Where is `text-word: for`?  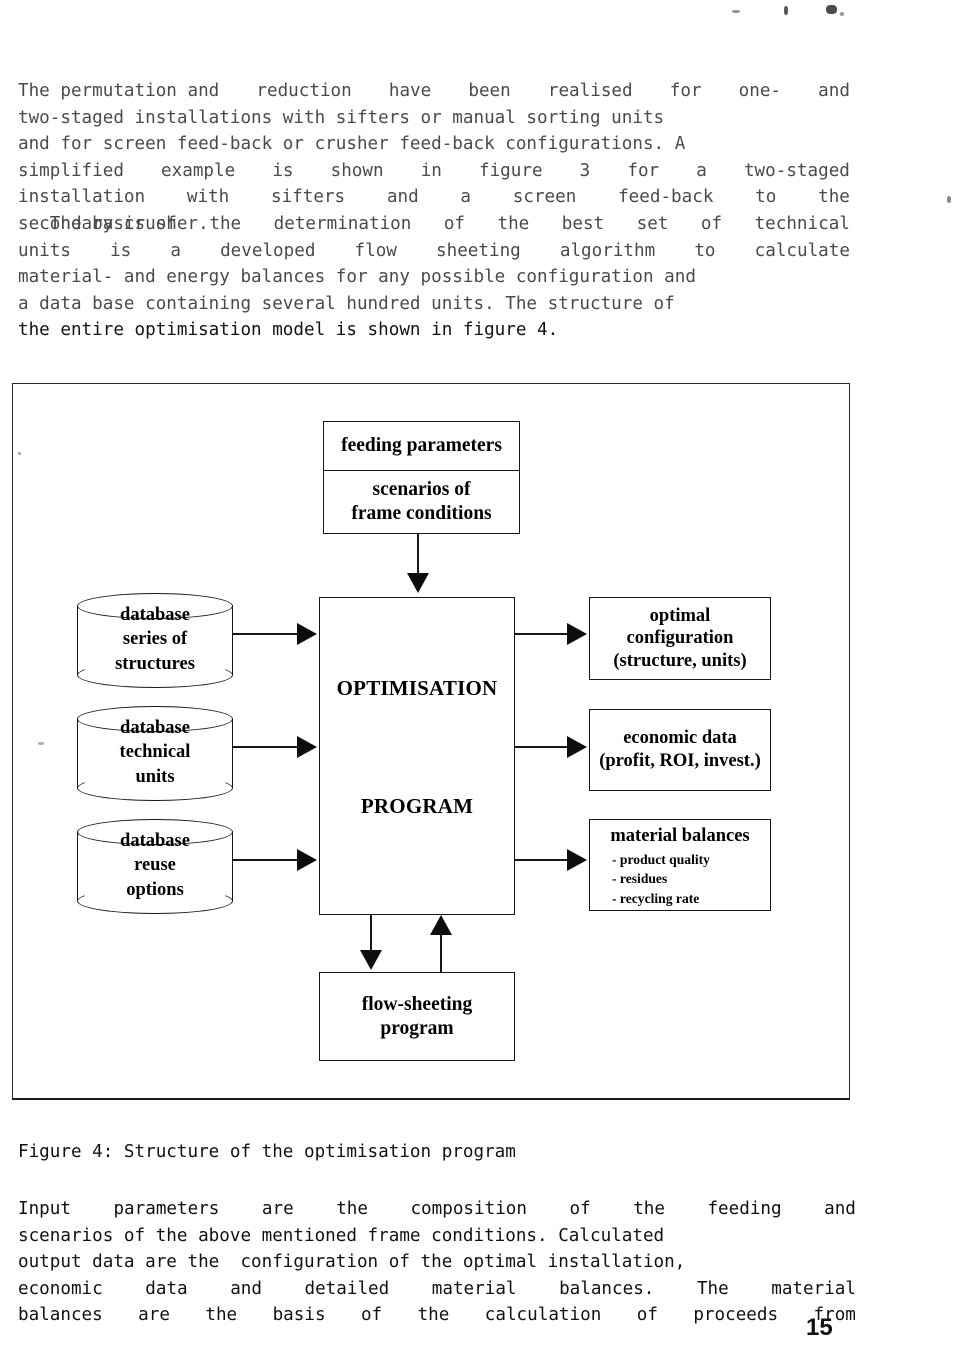
text-word: for is located at coordinates (685, 91).